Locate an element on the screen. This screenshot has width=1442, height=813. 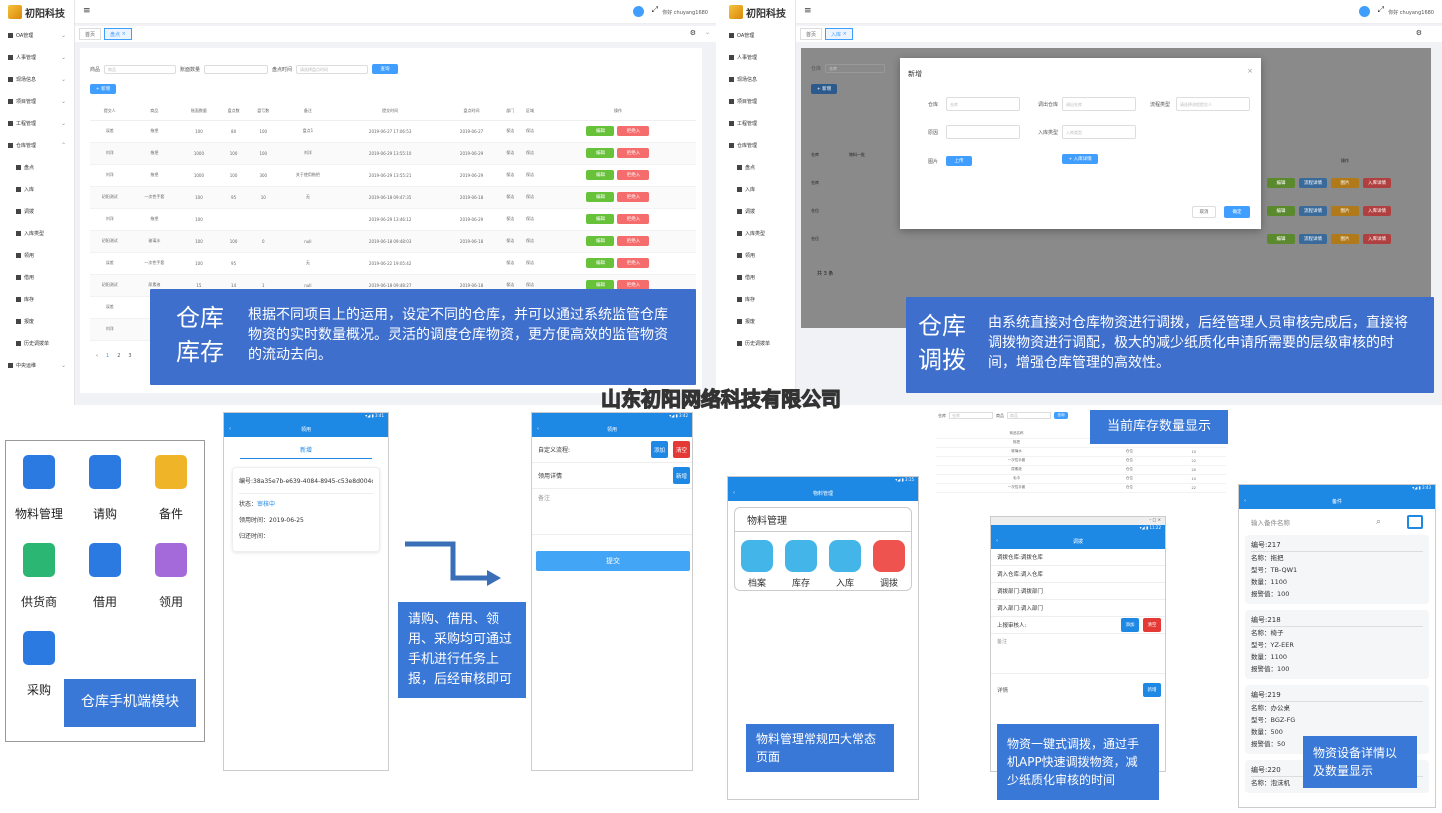
submenu-stockin: 入库 is located at coordinates (37, 189).